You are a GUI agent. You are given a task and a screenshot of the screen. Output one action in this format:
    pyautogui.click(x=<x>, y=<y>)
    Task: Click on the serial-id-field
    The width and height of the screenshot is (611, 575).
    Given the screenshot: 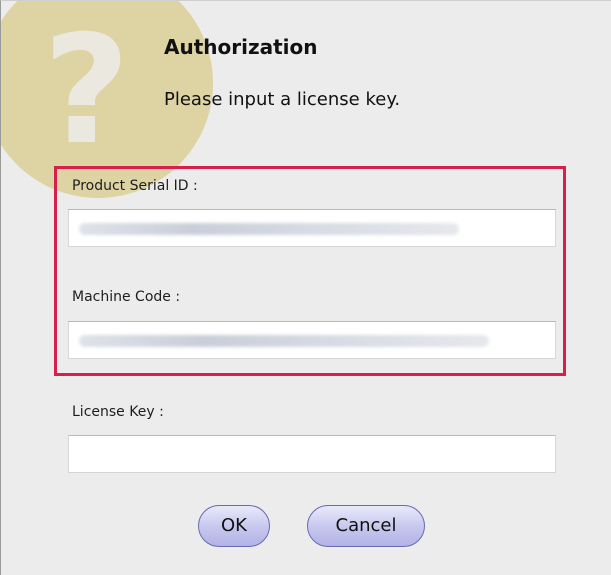 What is the action you would take?
    pyautogui.click(x=312, y=228)
    